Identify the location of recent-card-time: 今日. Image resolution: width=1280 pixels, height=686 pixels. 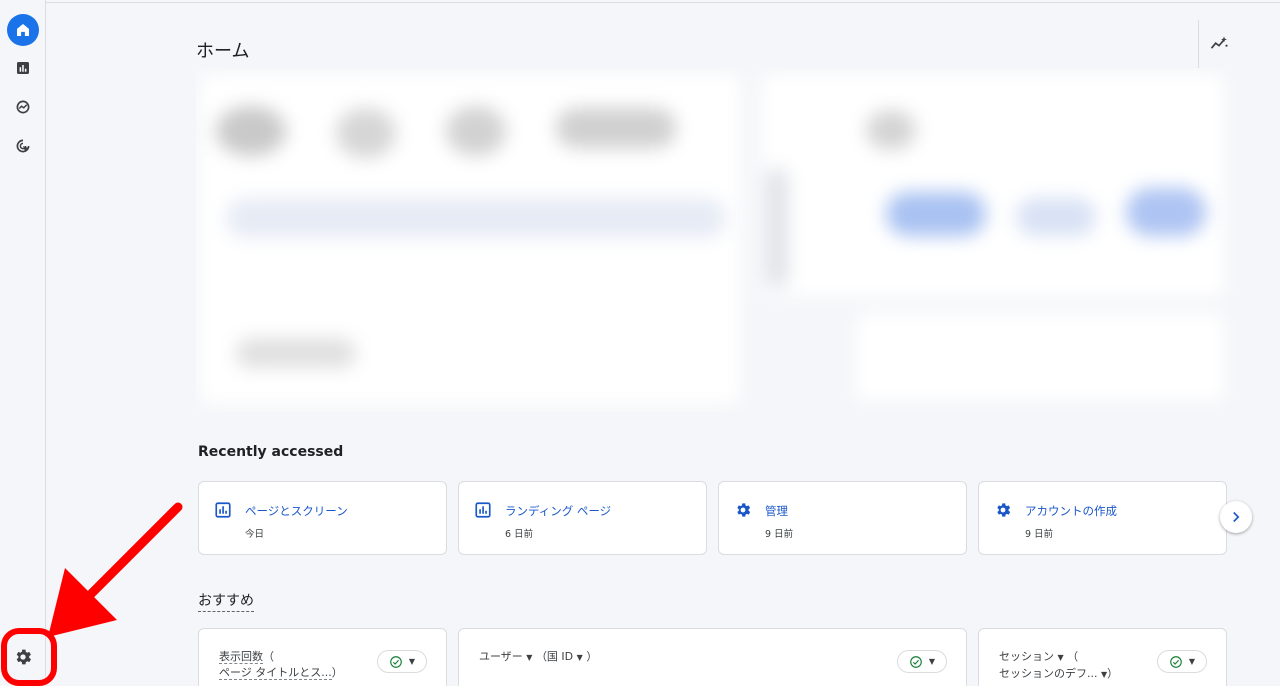
(255, 534).